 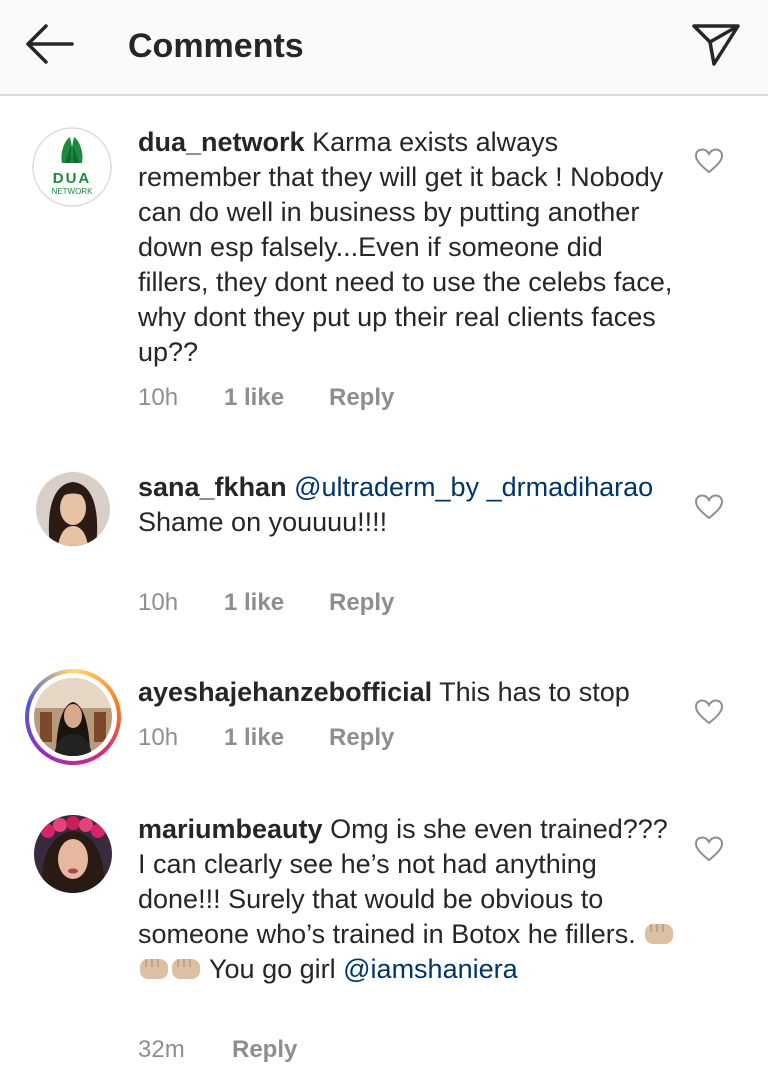 I want to click on paper-plane-icon, so click(x=716, y=45).